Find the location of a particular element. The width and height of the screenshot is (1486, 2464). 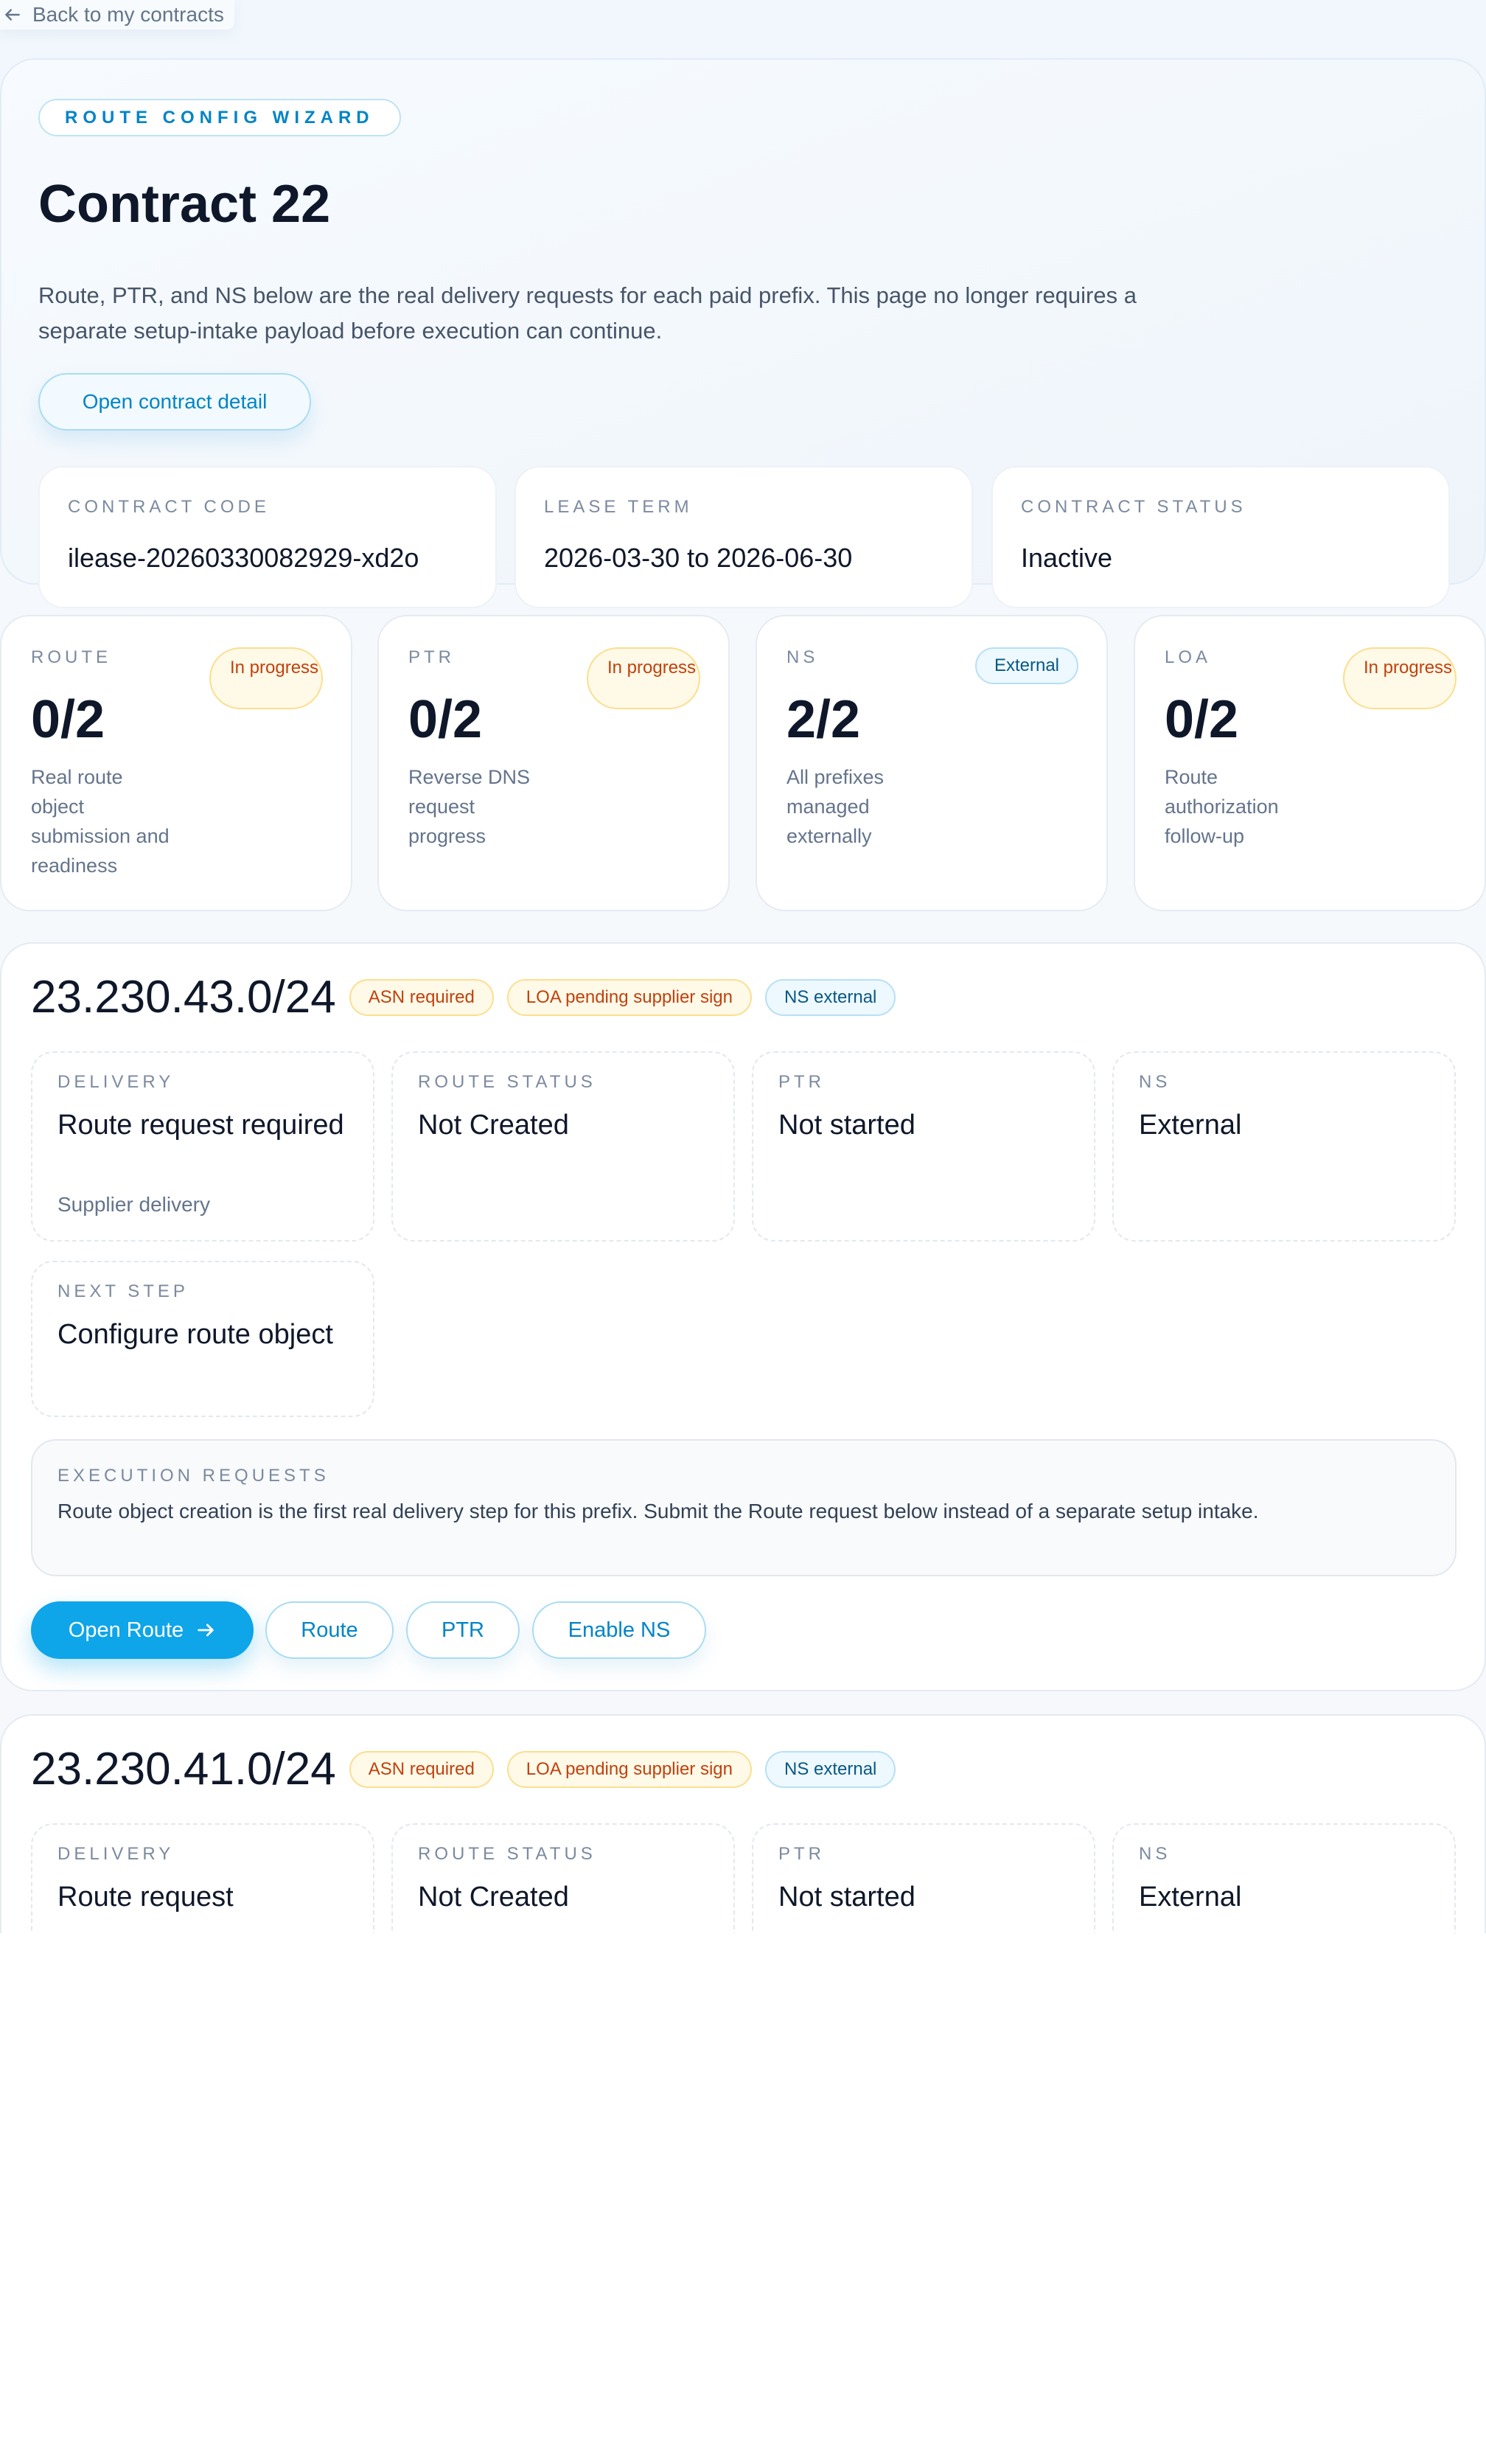

contract-status-label: CONTRACT STATUS is located at coordinates (1134, 507).